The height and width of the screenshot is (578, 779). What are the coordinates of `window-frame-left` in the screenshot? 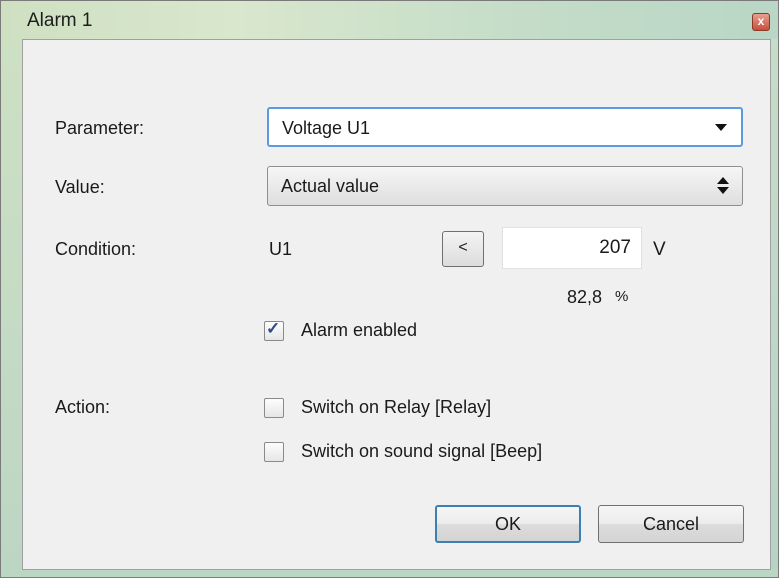 It's located at (11, 308).